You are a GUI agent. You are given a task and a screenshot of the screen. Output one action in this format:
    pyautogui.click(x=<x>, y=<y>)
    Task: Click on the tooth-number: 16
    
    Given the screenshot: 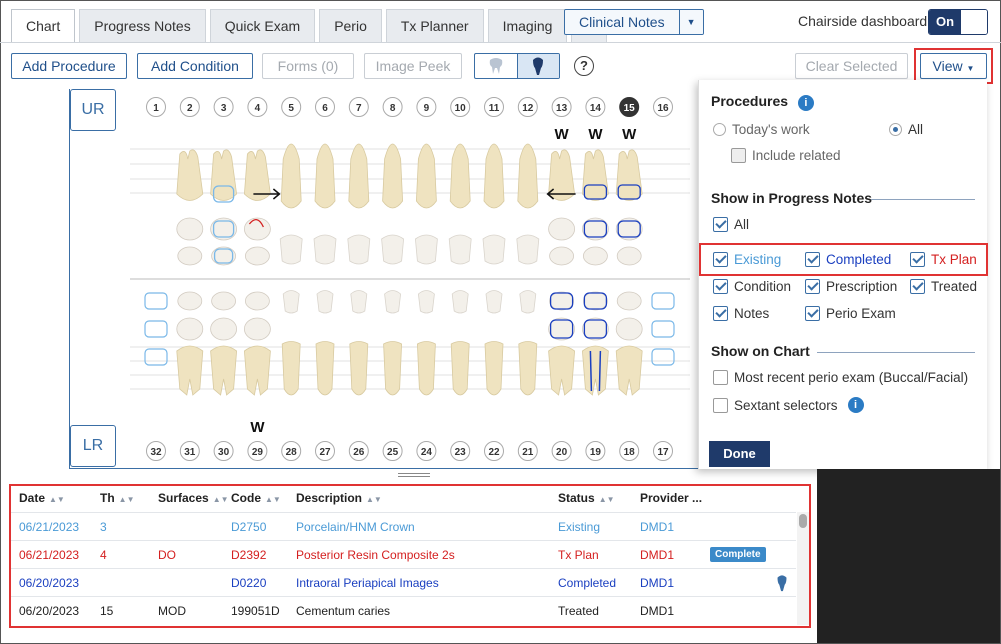 What is the action you would take?
    pyautogui.click(x=663, y=108)
    